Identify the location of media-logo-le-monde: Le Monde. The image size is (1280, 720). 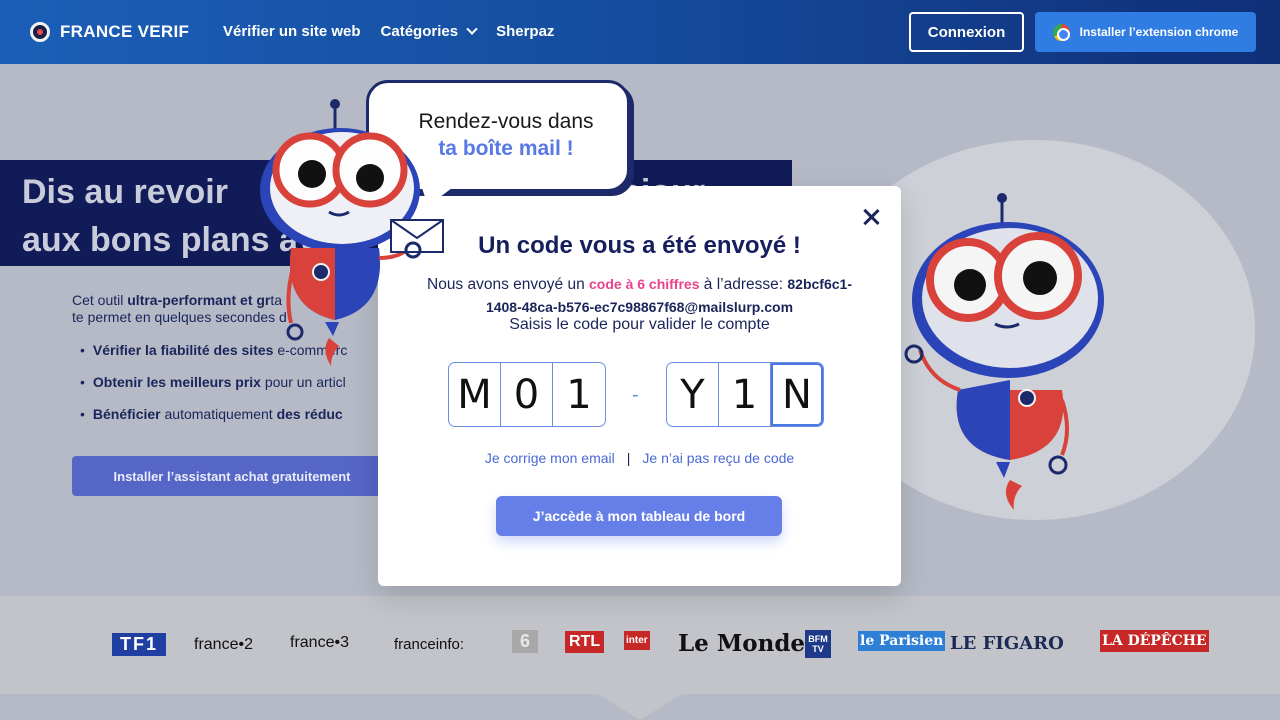
(742, 643).